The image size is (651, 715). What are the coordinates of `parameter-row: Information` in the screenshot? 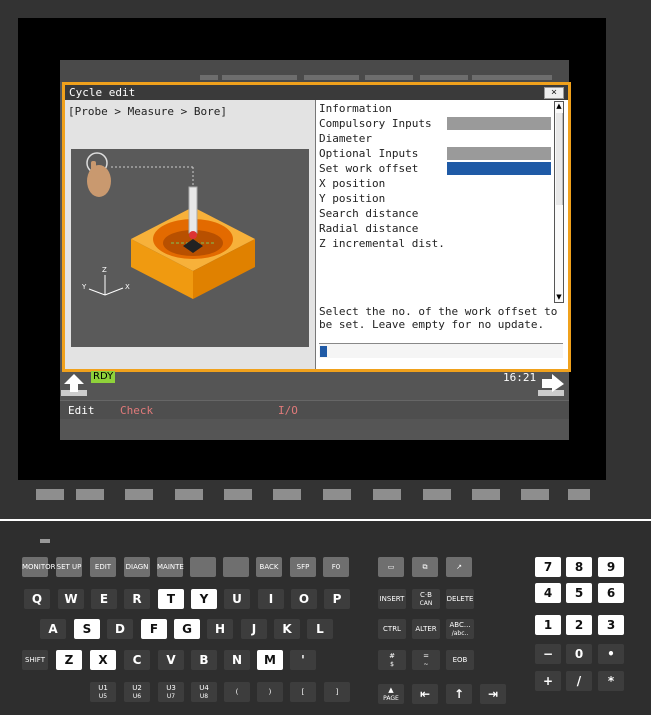 It's located at (437, 108).